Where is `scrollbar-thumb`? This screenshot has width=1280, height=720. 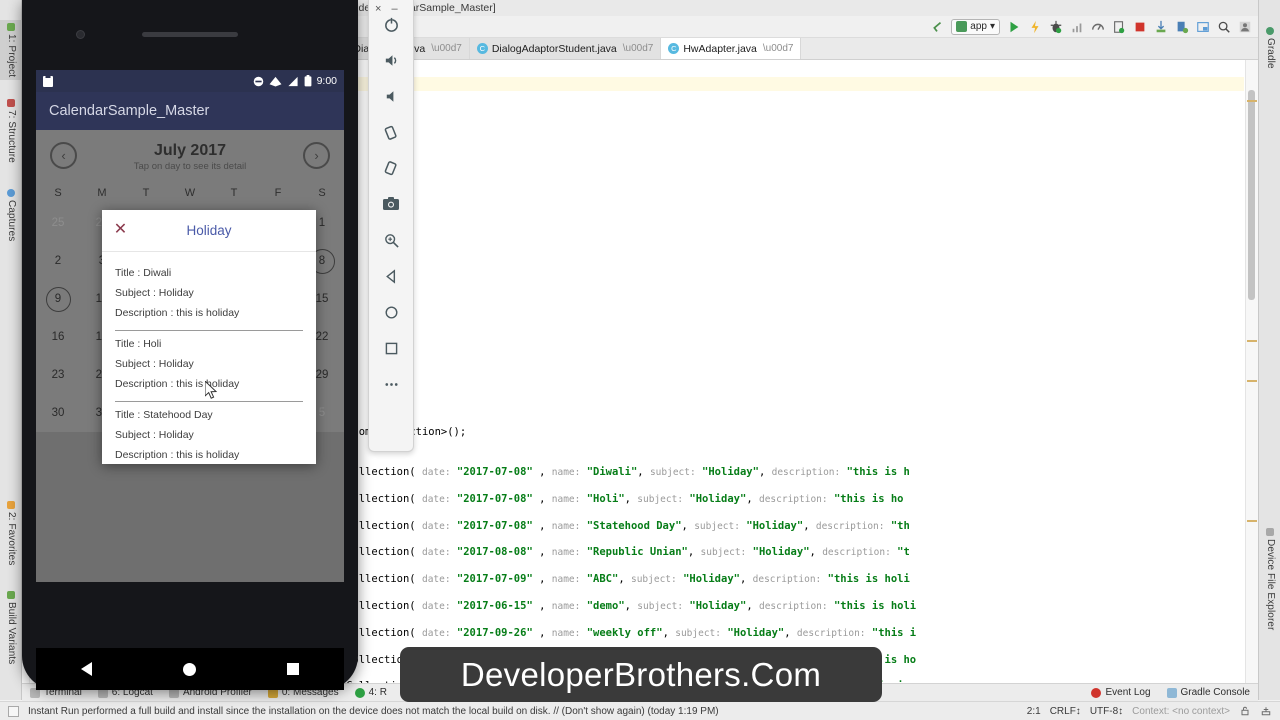 scrollbar-thumb is located at coordinates (1251, 195).